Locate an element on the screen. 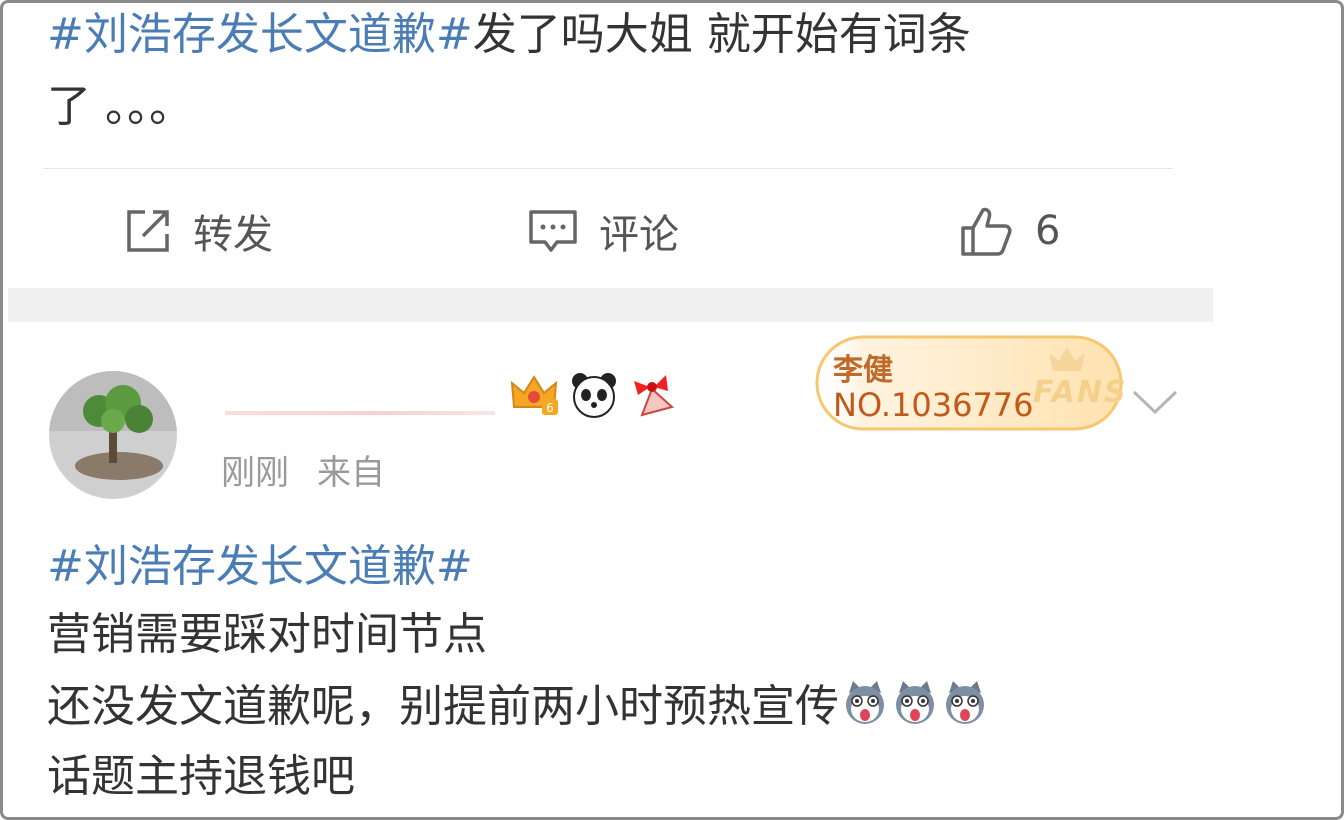  comment-line-2: 还没发文道歉呢，别提前两小时预热宣传 is located at coordinates (443, 706).